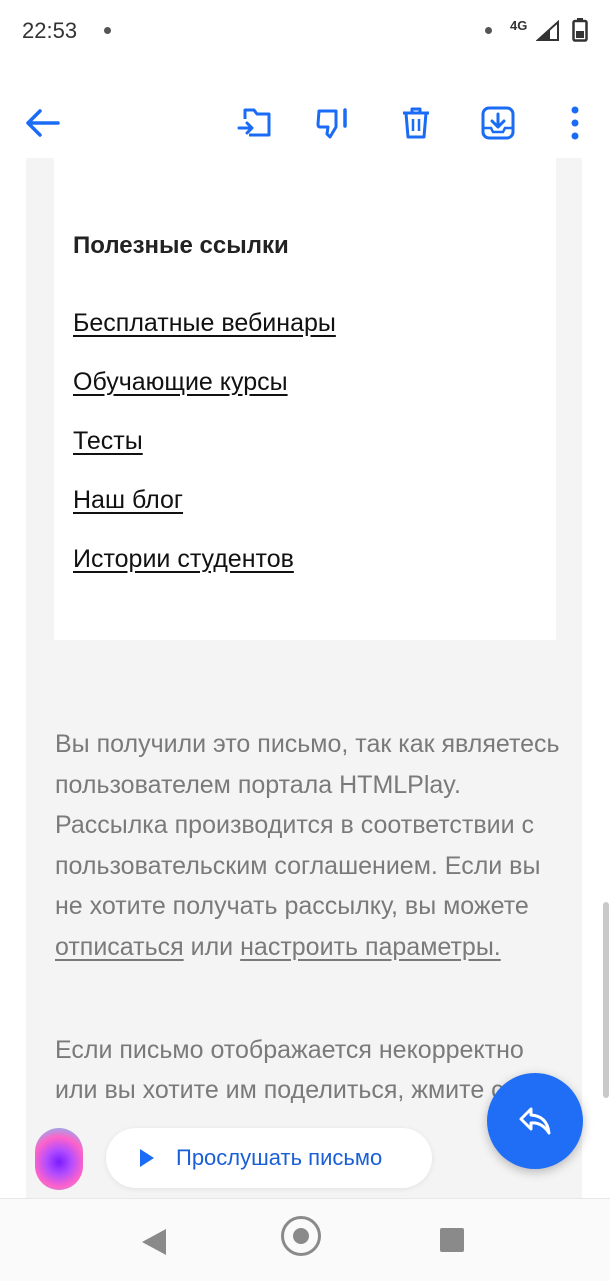  I want to click on nav-recents-icon, so click(452, 1240).